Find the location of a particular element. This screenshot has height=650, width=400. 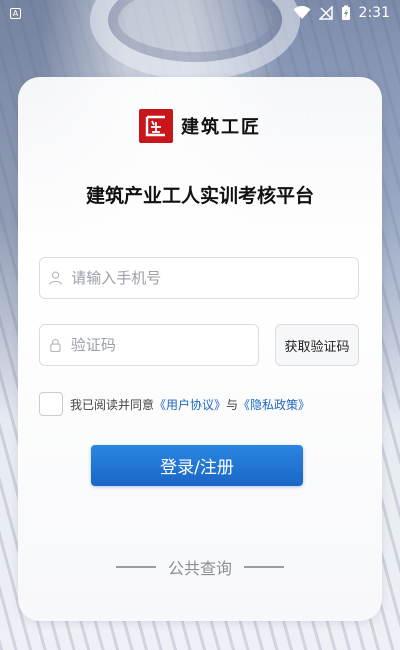

public-query-label: 公共查询 is located at coordinates (200, 567).